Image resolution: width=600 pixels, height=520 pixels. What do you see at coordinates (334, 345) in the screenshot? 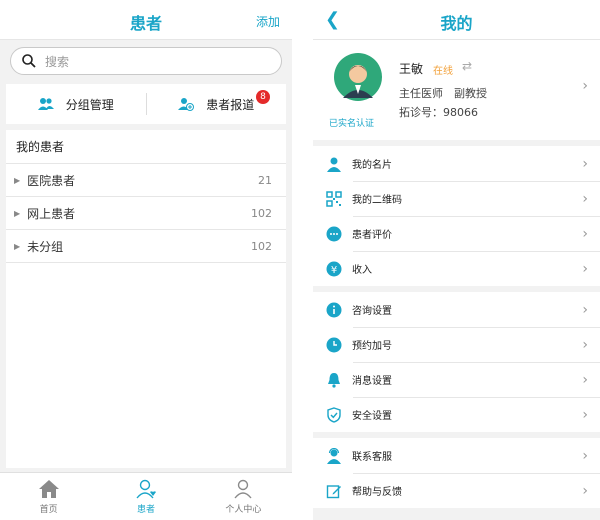
I see `clock-icon` at bounding box center [334, 345].